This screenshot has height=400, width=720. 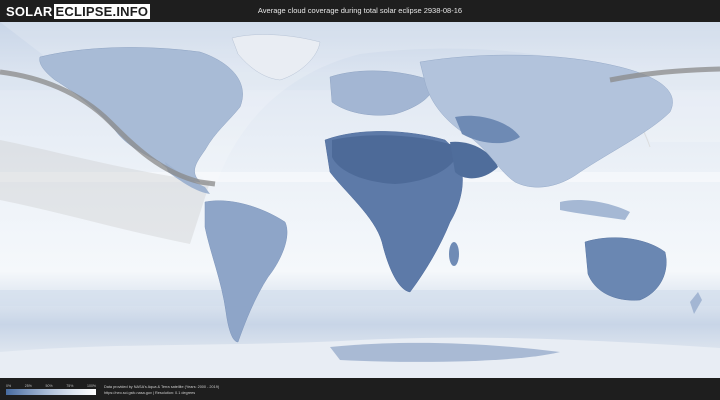 I want to click on legend-tick: 0%, so click(x=9, y=386).